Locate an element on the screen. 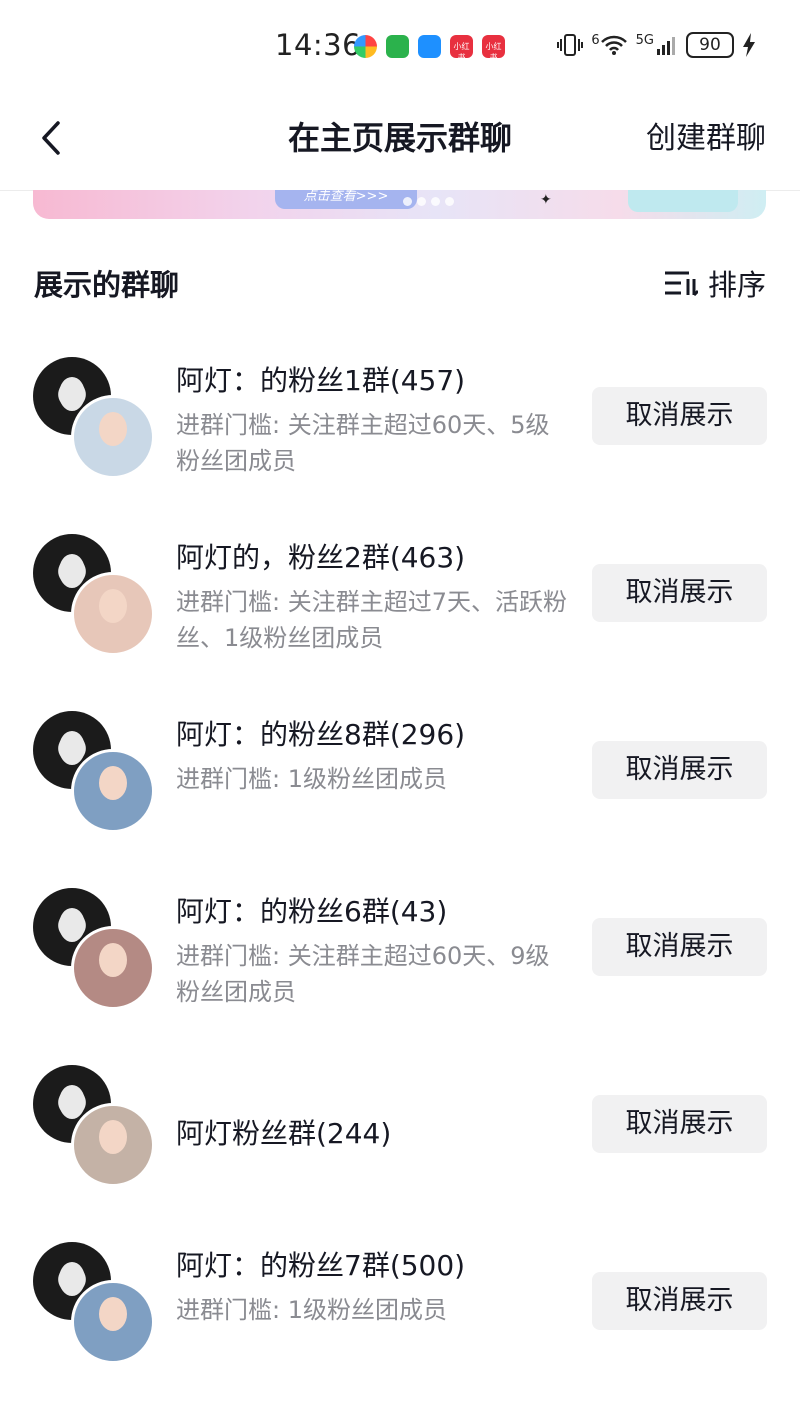  group-name: 阿灯粉丝群(244) is located at coordinates (284, 1133).